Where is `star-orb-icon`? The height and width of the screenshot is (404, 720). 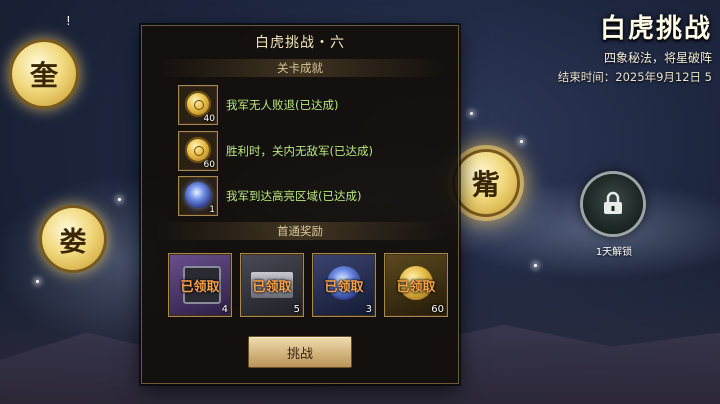 star-orb-icon is located at coordinates (198, 195).